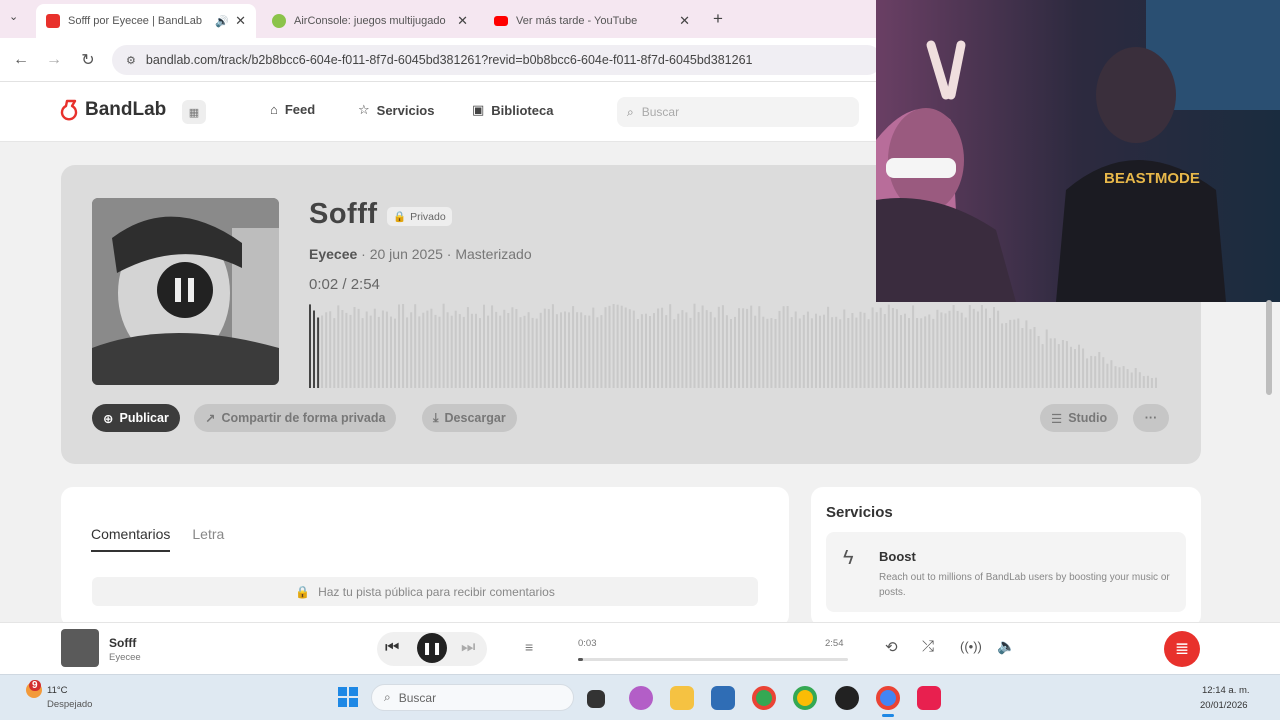 Image resolution: width=1280 pixels, height=720 pixels. I want to click on nav-feed: ⌂ Feed, so click(292, 109).